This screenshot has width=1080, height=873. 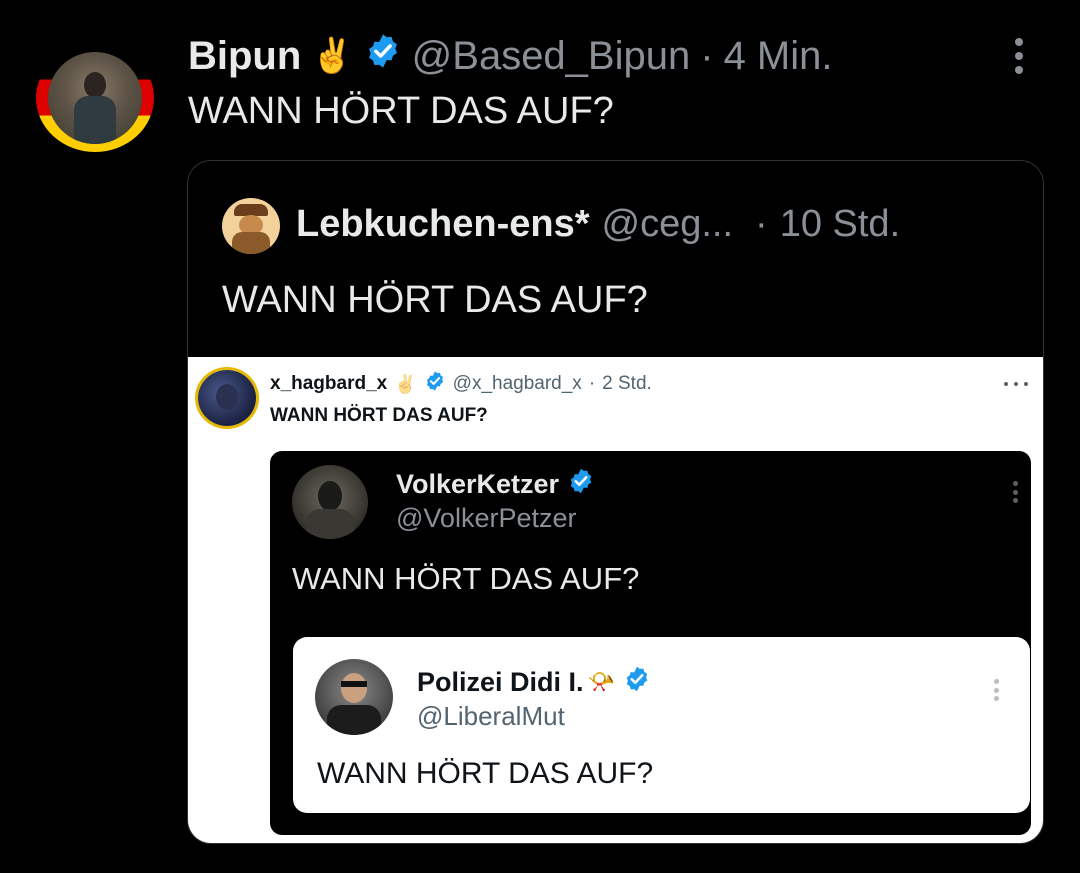 What do you see at coordinates (227, 398) in the screenshot?
I see `quote2-author-avatar` at bounding box center [227, 398].